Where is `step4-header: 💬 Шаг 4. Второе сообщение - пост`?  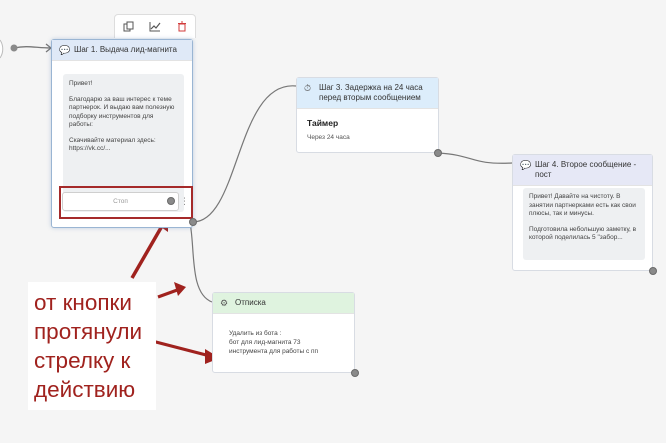
step4-header: 💬 Шаг 4. Второе сообщение - пост is located at coordinates (582, 170).